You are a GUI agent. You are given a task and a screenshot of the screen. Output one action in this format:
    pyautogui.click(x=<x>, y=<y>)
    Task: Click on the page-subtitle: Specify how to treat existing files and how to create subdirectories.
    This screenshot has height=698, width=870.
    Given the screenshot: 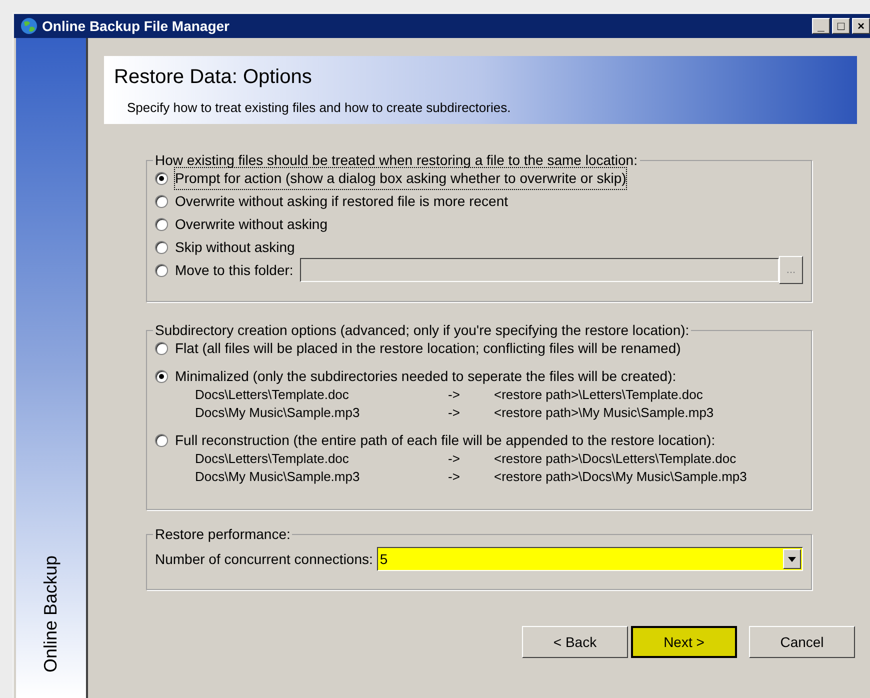 What is the action you would take?
    pyautogui.click(x=319, y=108)
    